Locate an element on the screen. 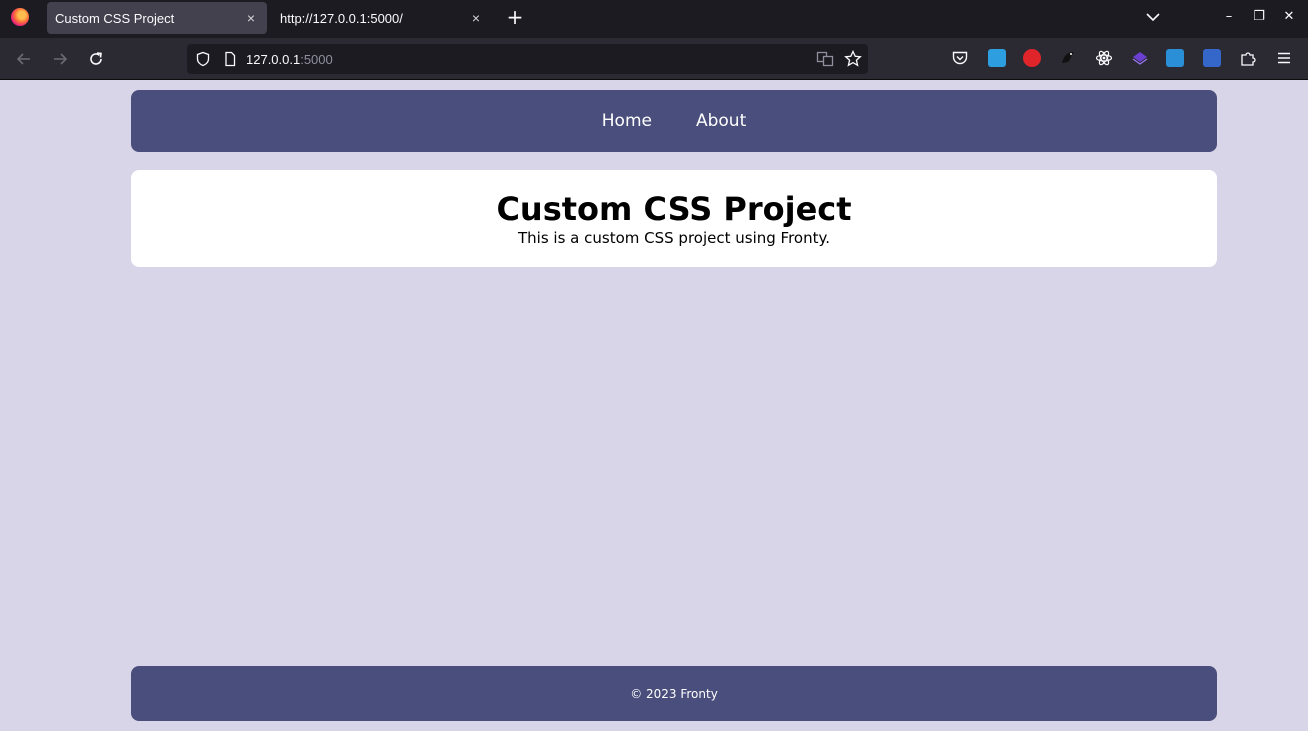 The image size is (1308, 731). arrow-left-icon is located at coordinates (23, 59).